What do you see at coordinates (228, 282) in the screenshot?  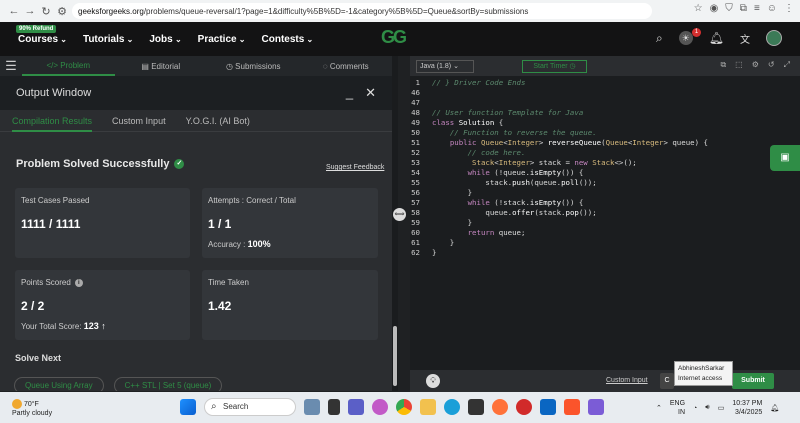 I see `time-taken-label: Time Taken` at bounding box center [228, 282].